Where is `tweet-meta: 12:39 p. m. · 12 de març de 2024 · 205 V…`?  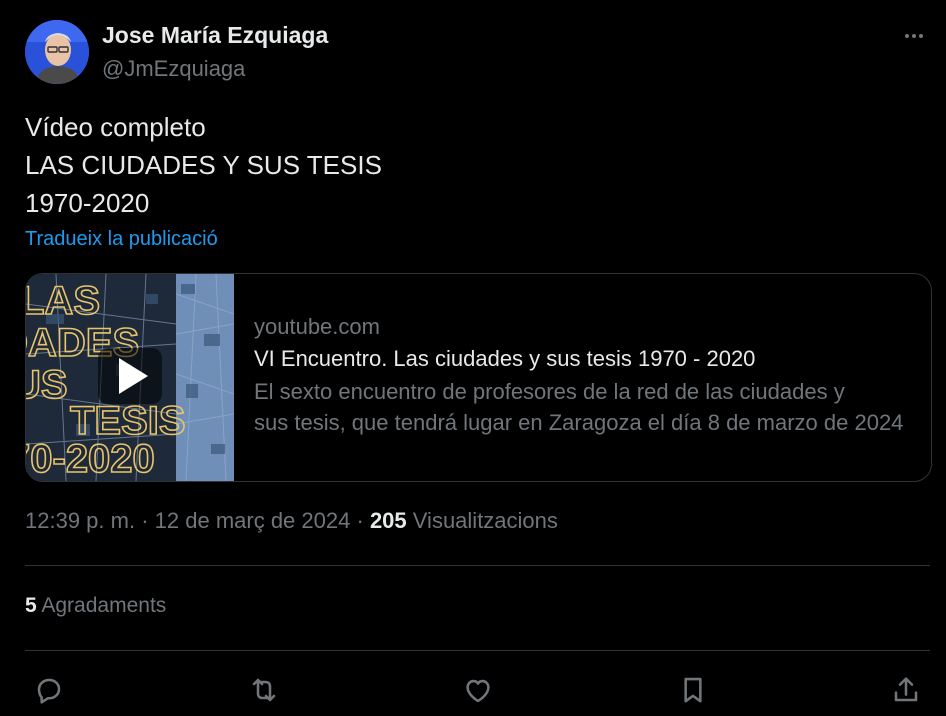
tweet-meta: 12:39 p. m. · 12 de març de 2024 · 205 V… is located at coordinates (291, 521).